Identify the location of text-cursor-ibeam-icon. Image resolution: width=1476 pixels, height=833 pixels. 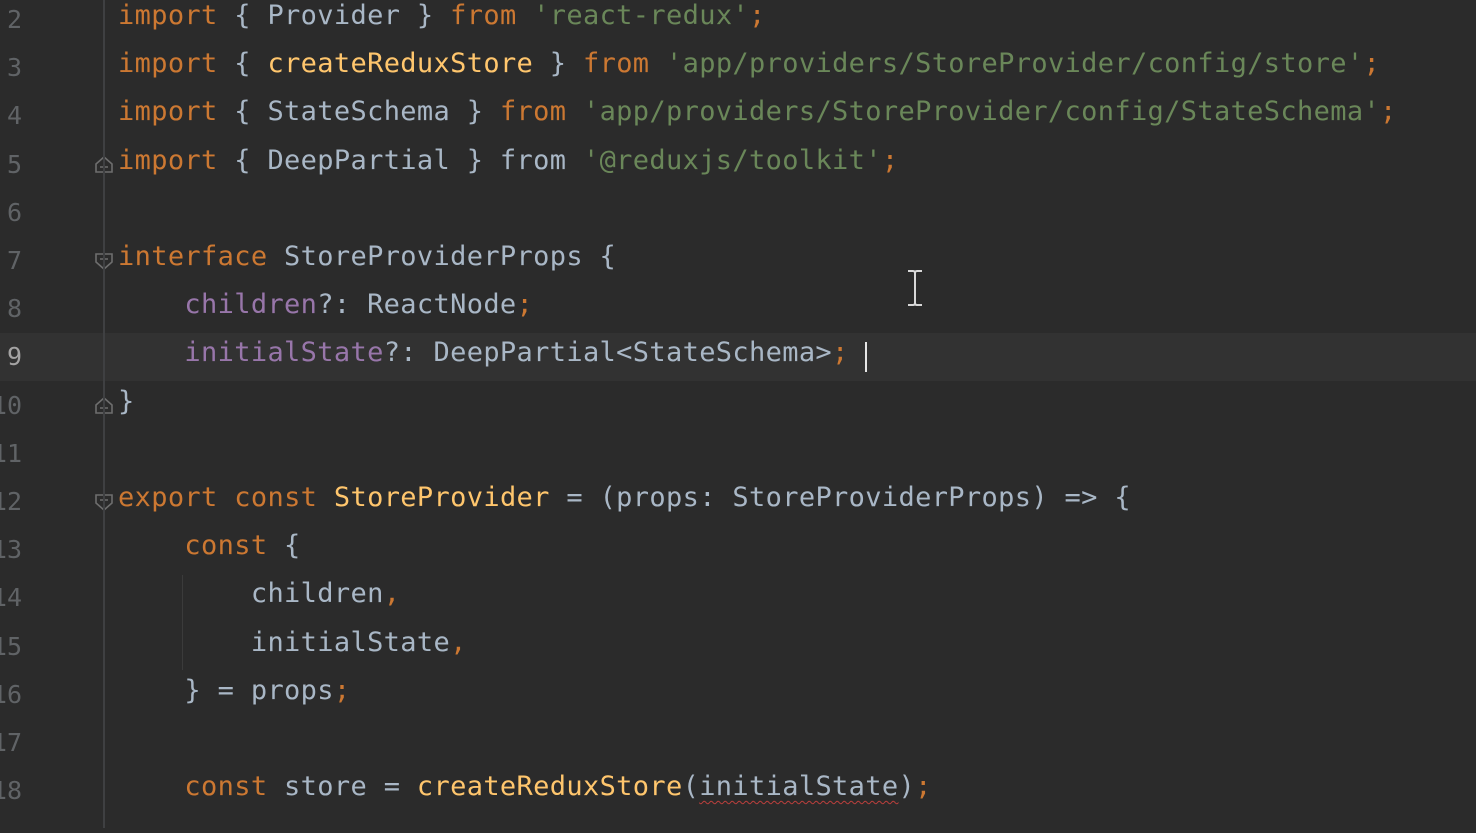
(915, 288).